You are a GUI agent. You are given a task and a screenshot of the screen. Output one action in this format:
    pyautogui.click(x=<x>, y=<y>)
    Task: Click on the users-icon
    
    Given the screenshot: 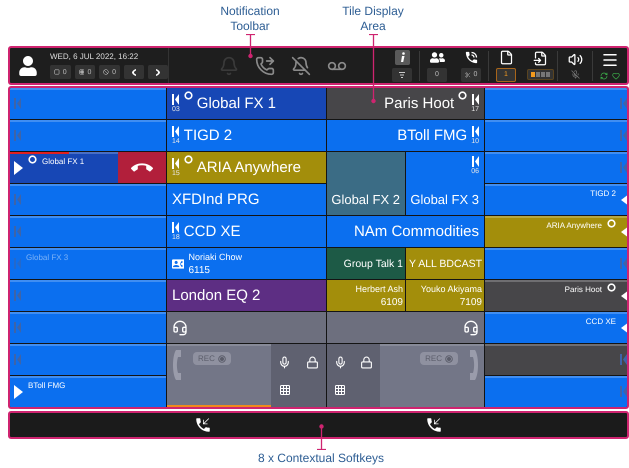 What is the action you would take?
    pyautogui.click(x=437, y=57)
    